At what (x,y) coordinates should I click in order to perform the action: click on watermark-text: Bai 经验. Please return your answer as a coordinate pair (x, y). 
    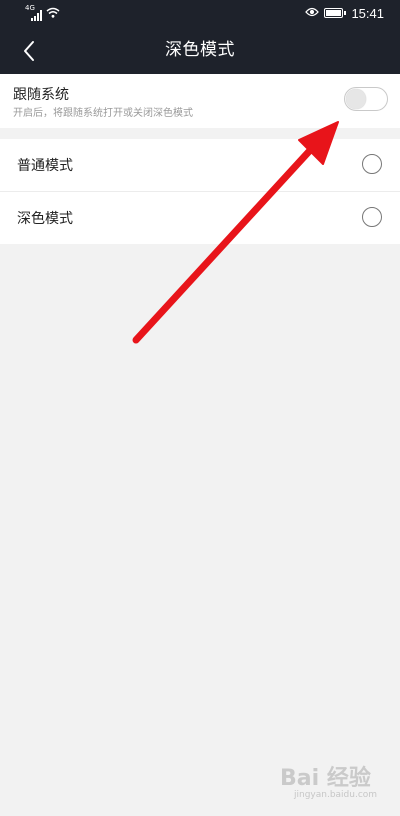
    Looking at the image, I should click on (325, 778).